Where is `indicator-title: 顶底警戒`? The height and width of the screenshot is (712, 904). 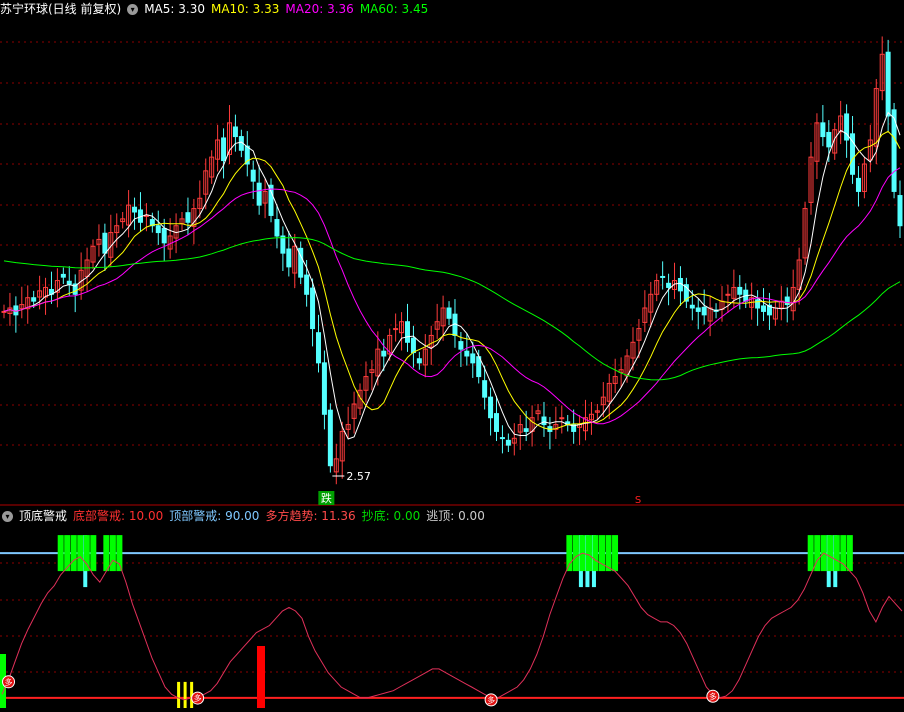
indicator-title: 顶底警戒 is located at coordinates (43, 516).